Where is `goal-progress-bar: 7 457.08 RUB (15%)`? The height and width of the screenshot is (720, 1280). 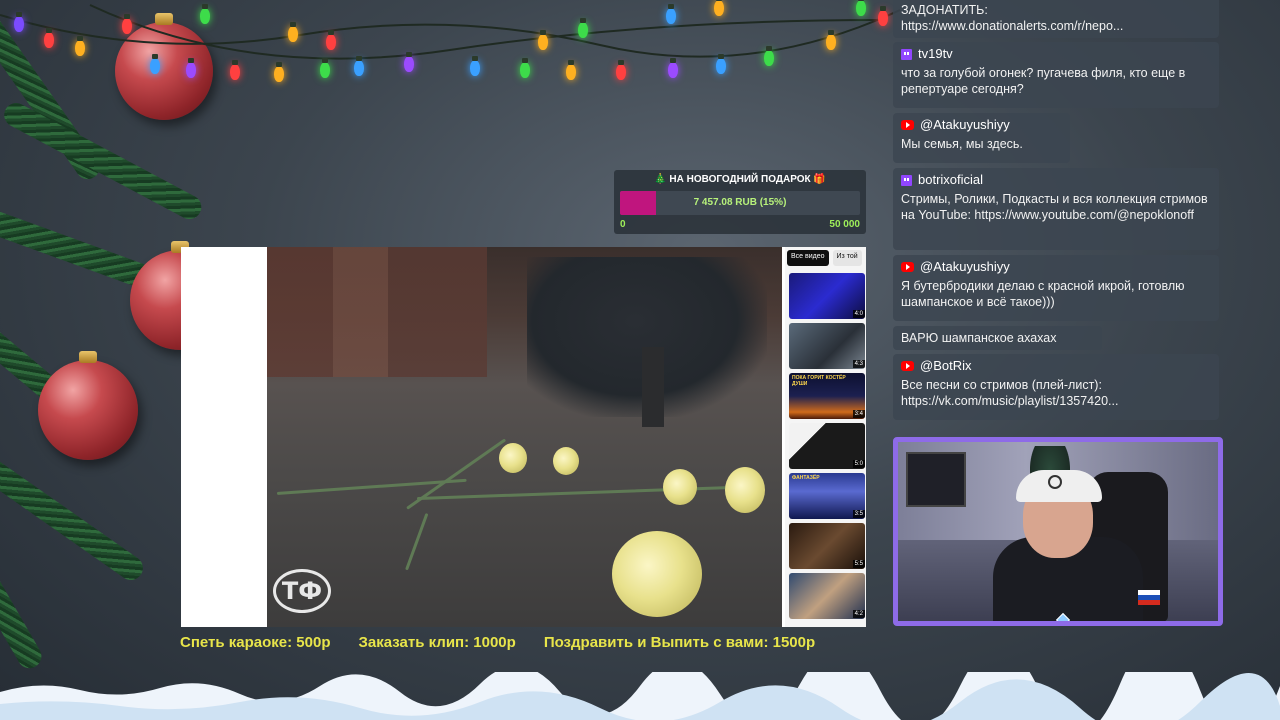 goal-progress-bar: 7 457.08 RUB (15%) is located at coordinates (740, 203).